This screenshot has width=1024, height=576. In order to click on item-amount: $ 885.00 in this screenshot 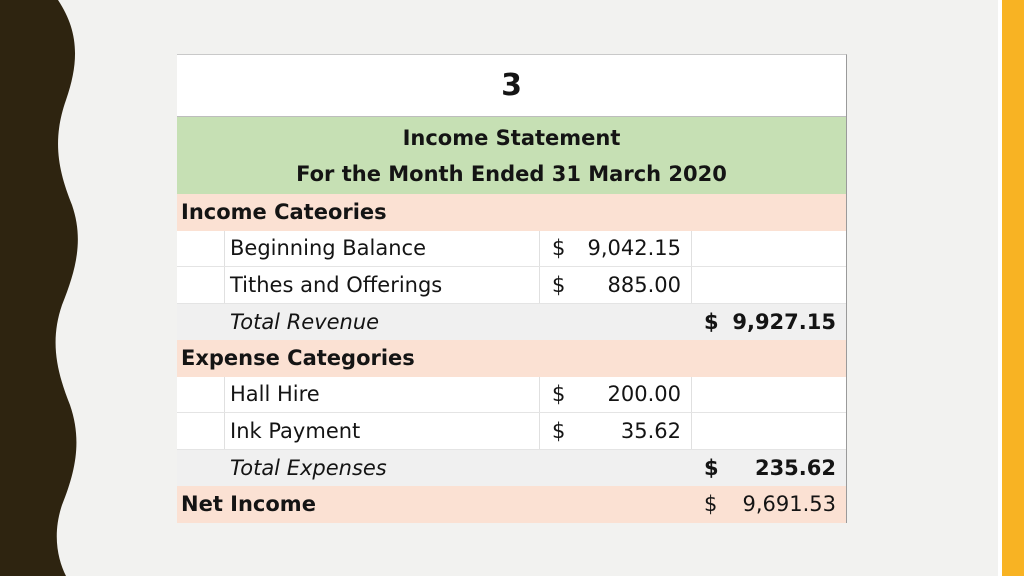, I will do `click(616, 285)`.